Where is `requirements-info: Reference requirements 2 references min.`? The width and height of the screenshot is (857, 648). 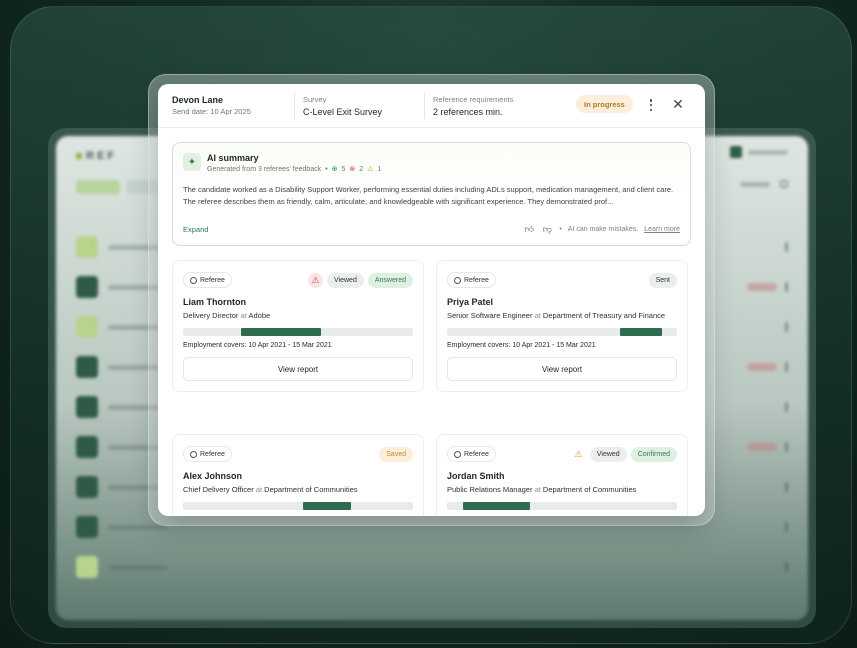 requirements-info: Reference requirements 2 references min. is located at coordinates (468, 105).